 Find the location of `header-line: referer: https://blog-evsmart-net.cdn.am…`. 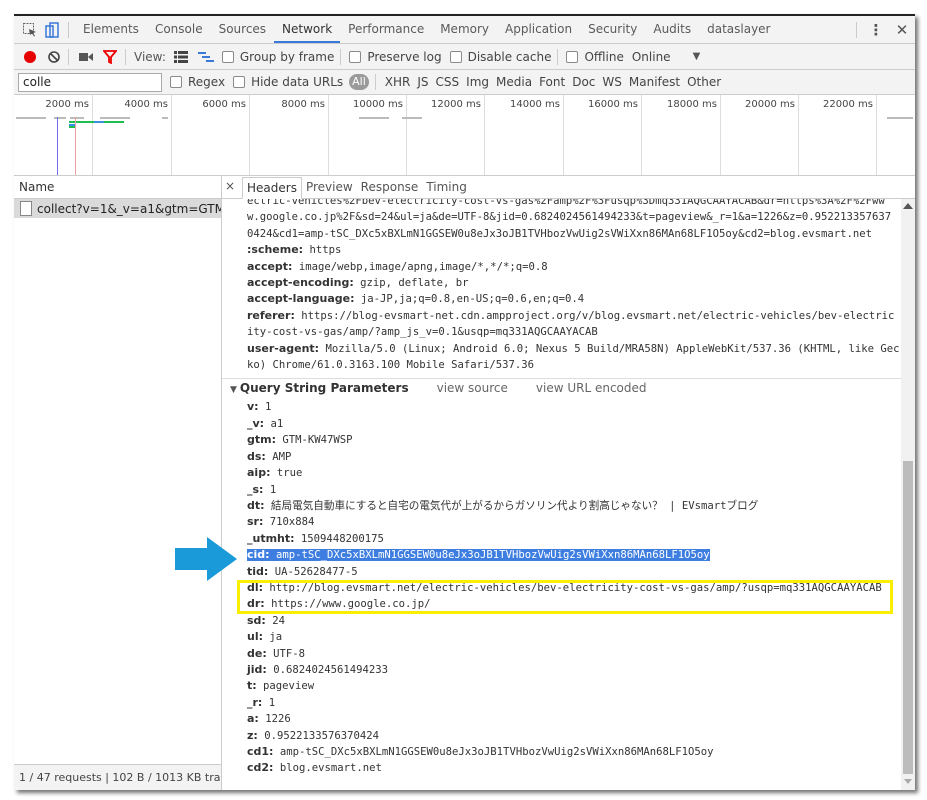

header-line: referer: https://blog-evsmart-net.cdn.am… is located at coordinates (561, 316).